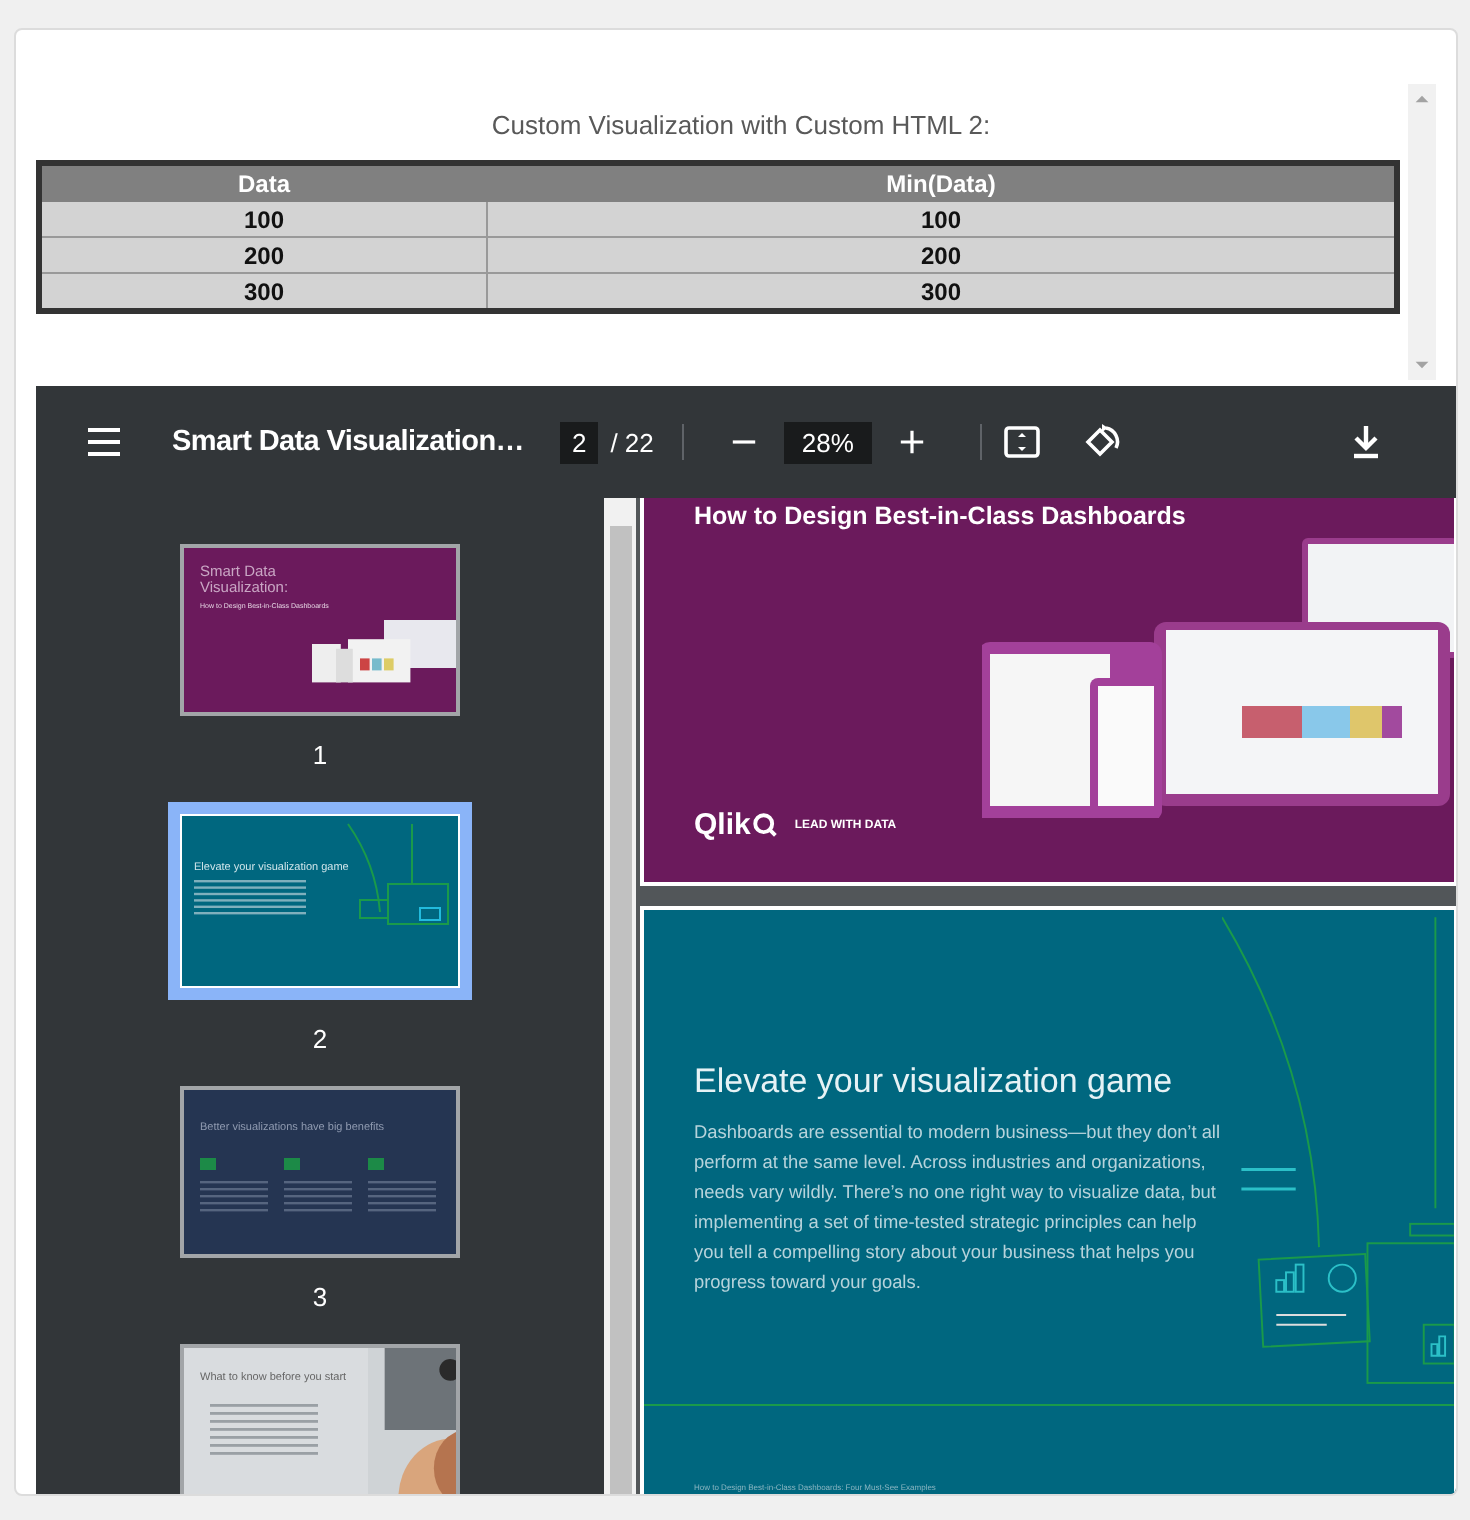  What do you see at coordinates (765, 825) in the screenshot?
I see `logo-icon` at bounding box center [765, 825].